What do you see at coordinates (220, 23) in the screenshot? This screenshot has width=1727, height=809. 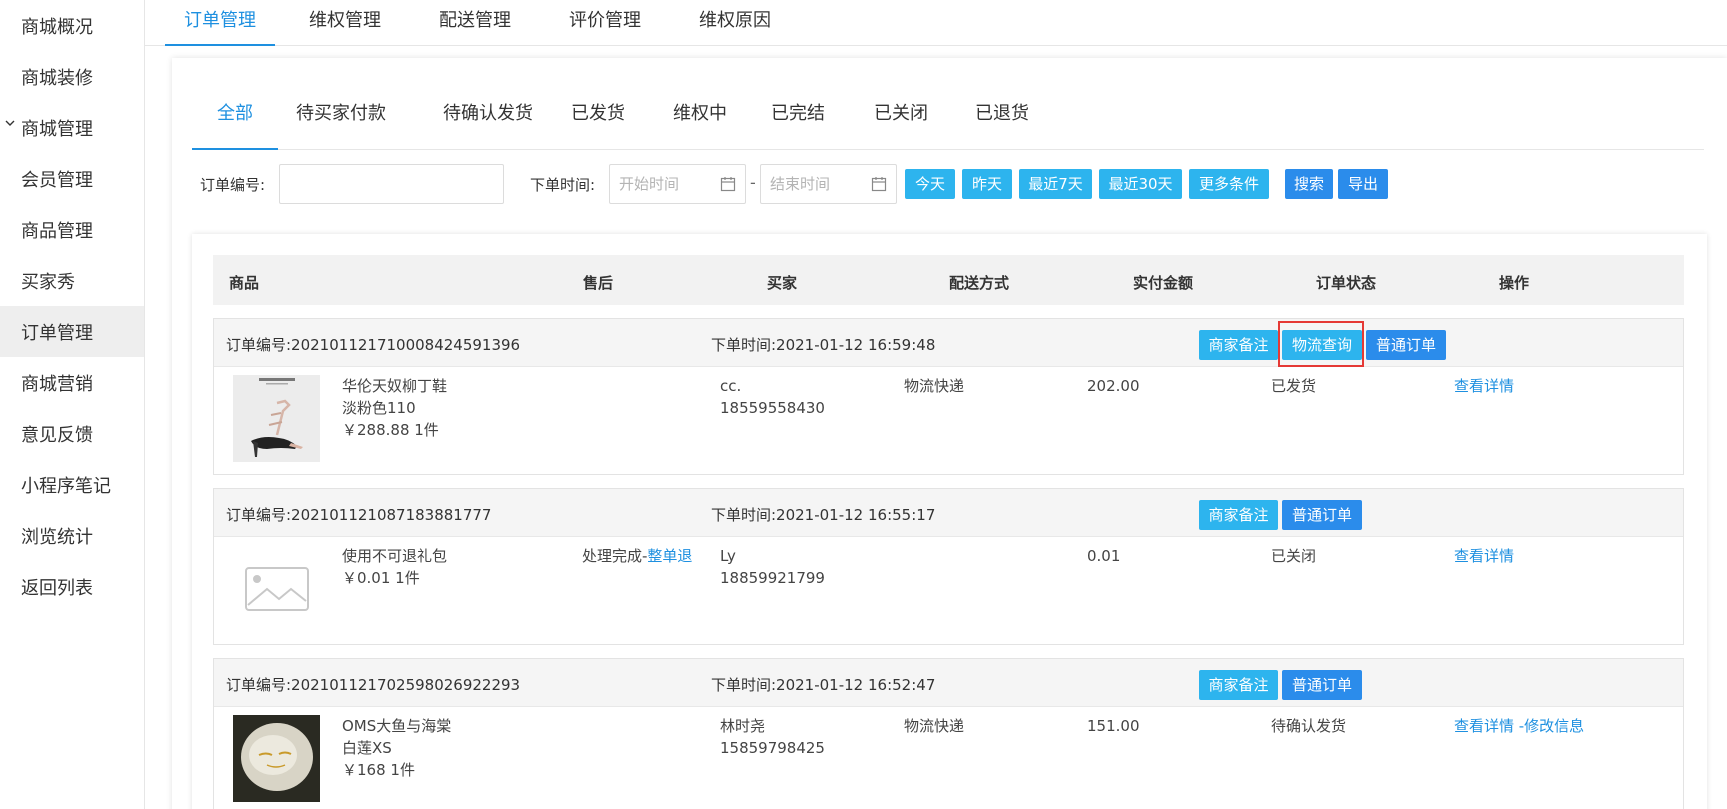 I see `tab-order-management: 订单管理` at bounding box center [220, 23].